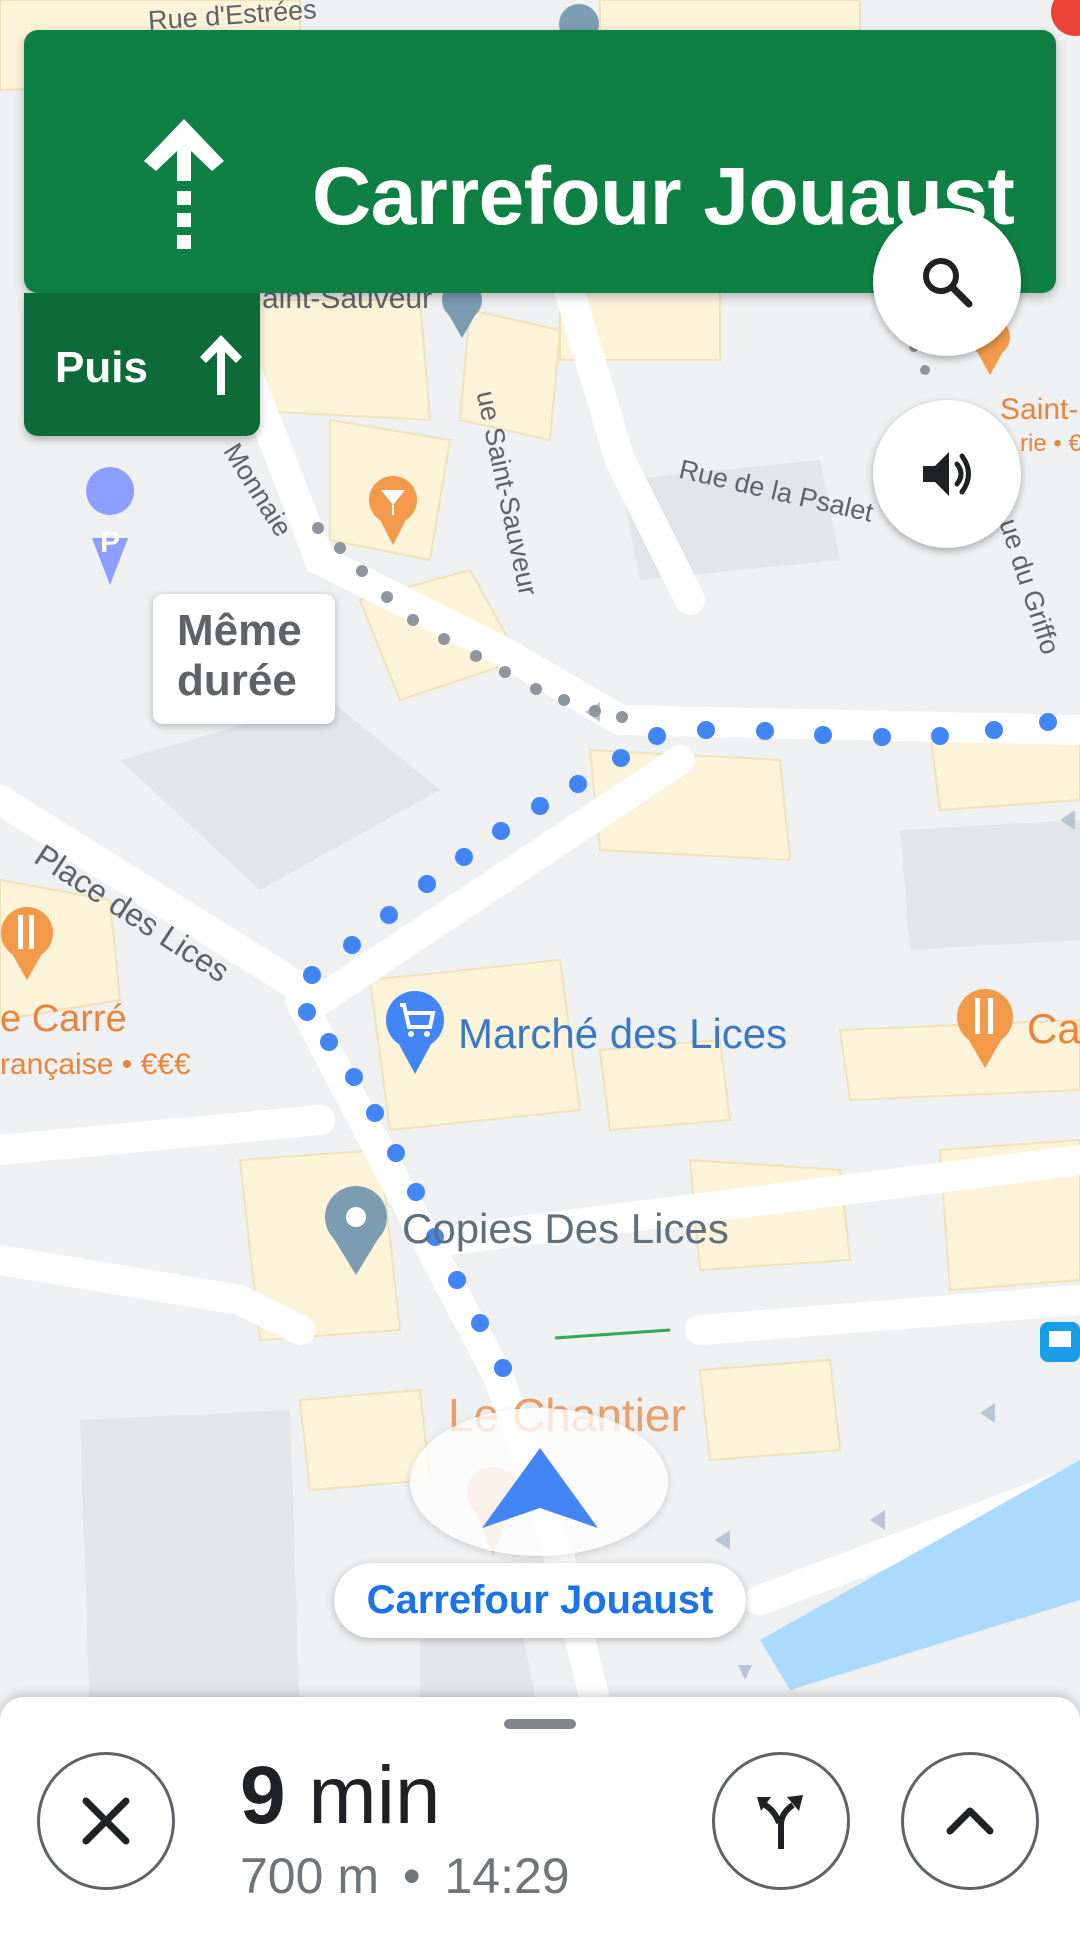 This screenshot has width=1080, height=1938. I want to click on search-icon, so click(948, 283).